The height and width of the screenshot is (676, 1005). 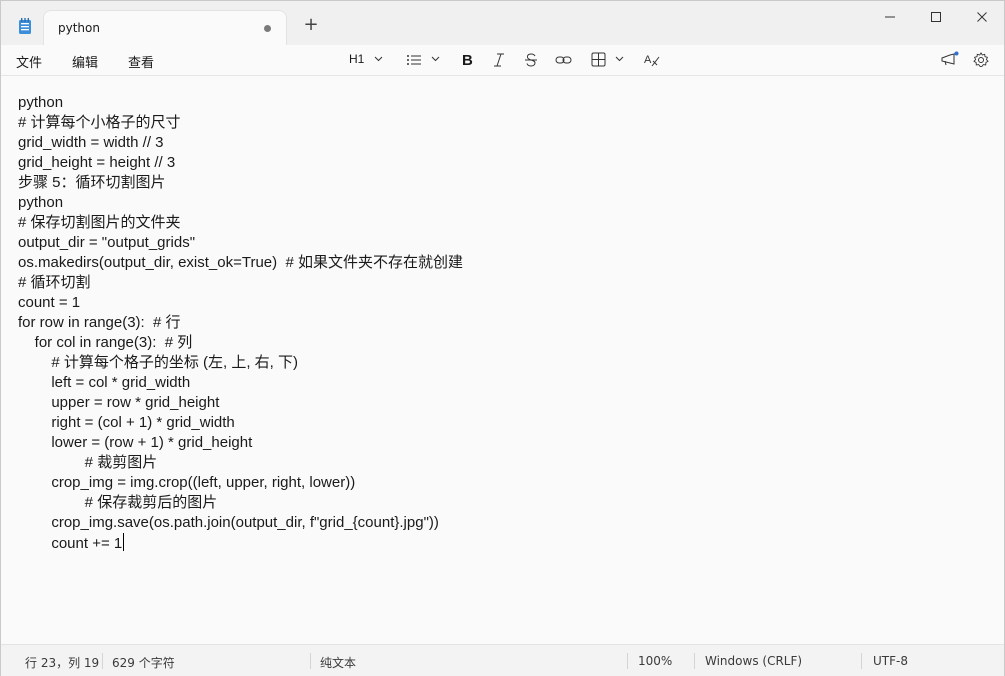 What do you see at coordinates (367, 60) in the screenshot?
I see `heading-dropdown: H1` at bounding box center [367, 60].